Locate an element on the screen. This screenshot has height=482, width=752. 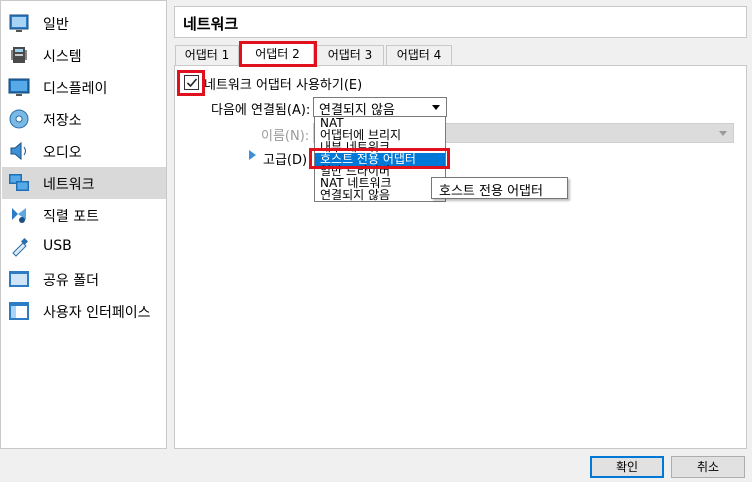
sidebar-item-label: 네트워크 is located at coordinates (69, 185).